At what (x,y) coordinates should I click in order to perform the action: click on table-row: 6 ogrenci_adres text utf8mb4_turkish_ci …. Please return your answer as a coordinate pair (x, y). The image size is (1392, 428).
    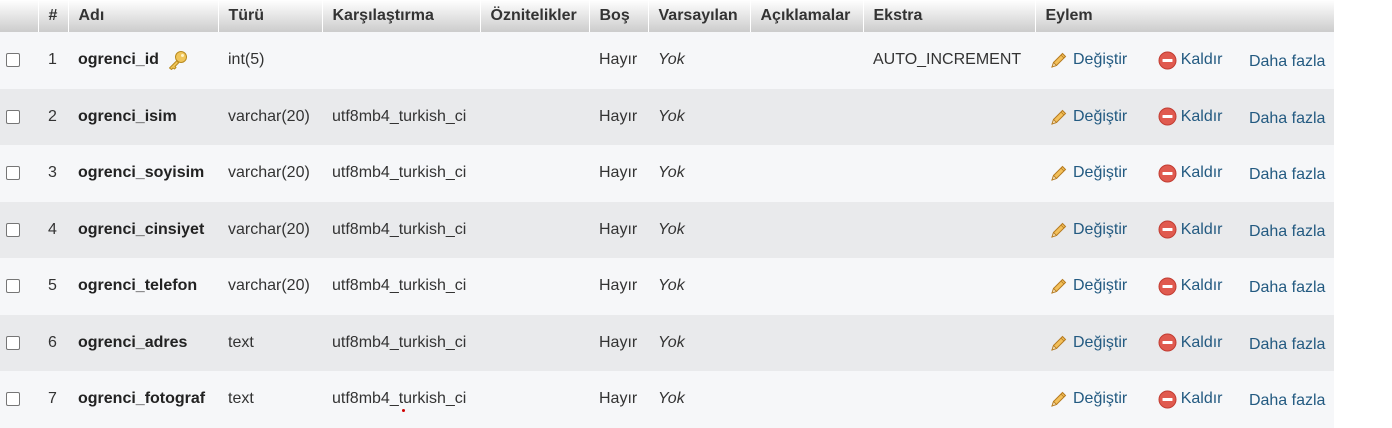
    Looking at the image, I should click on (667, 343).